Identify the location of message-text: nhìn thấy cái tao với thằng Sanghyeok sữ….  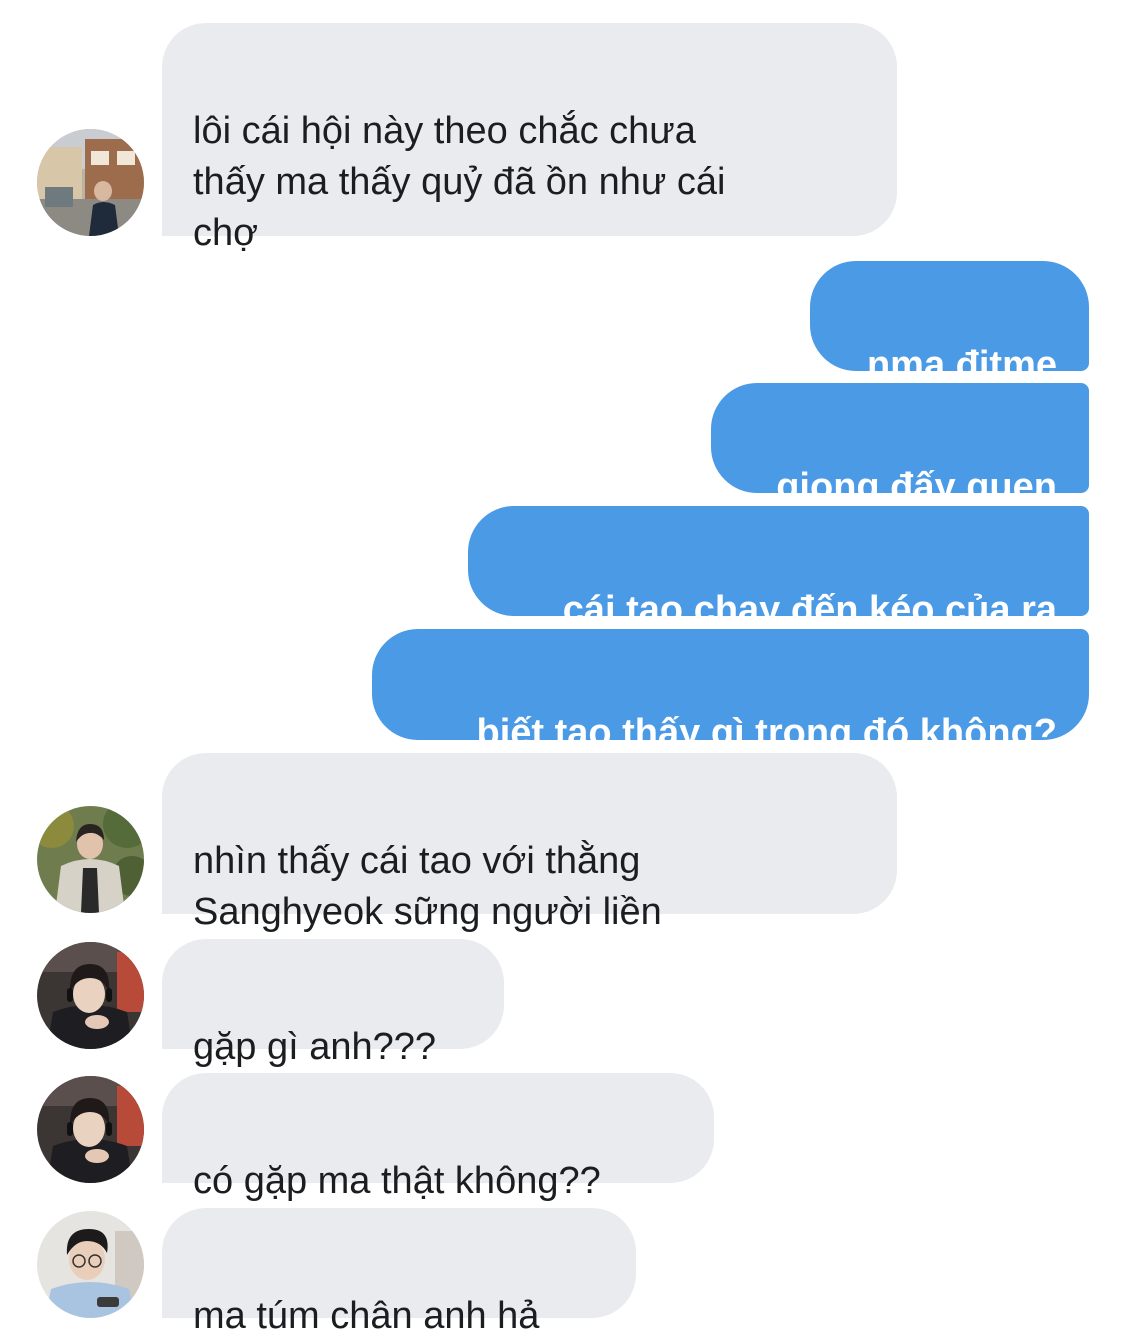
(427, 886).